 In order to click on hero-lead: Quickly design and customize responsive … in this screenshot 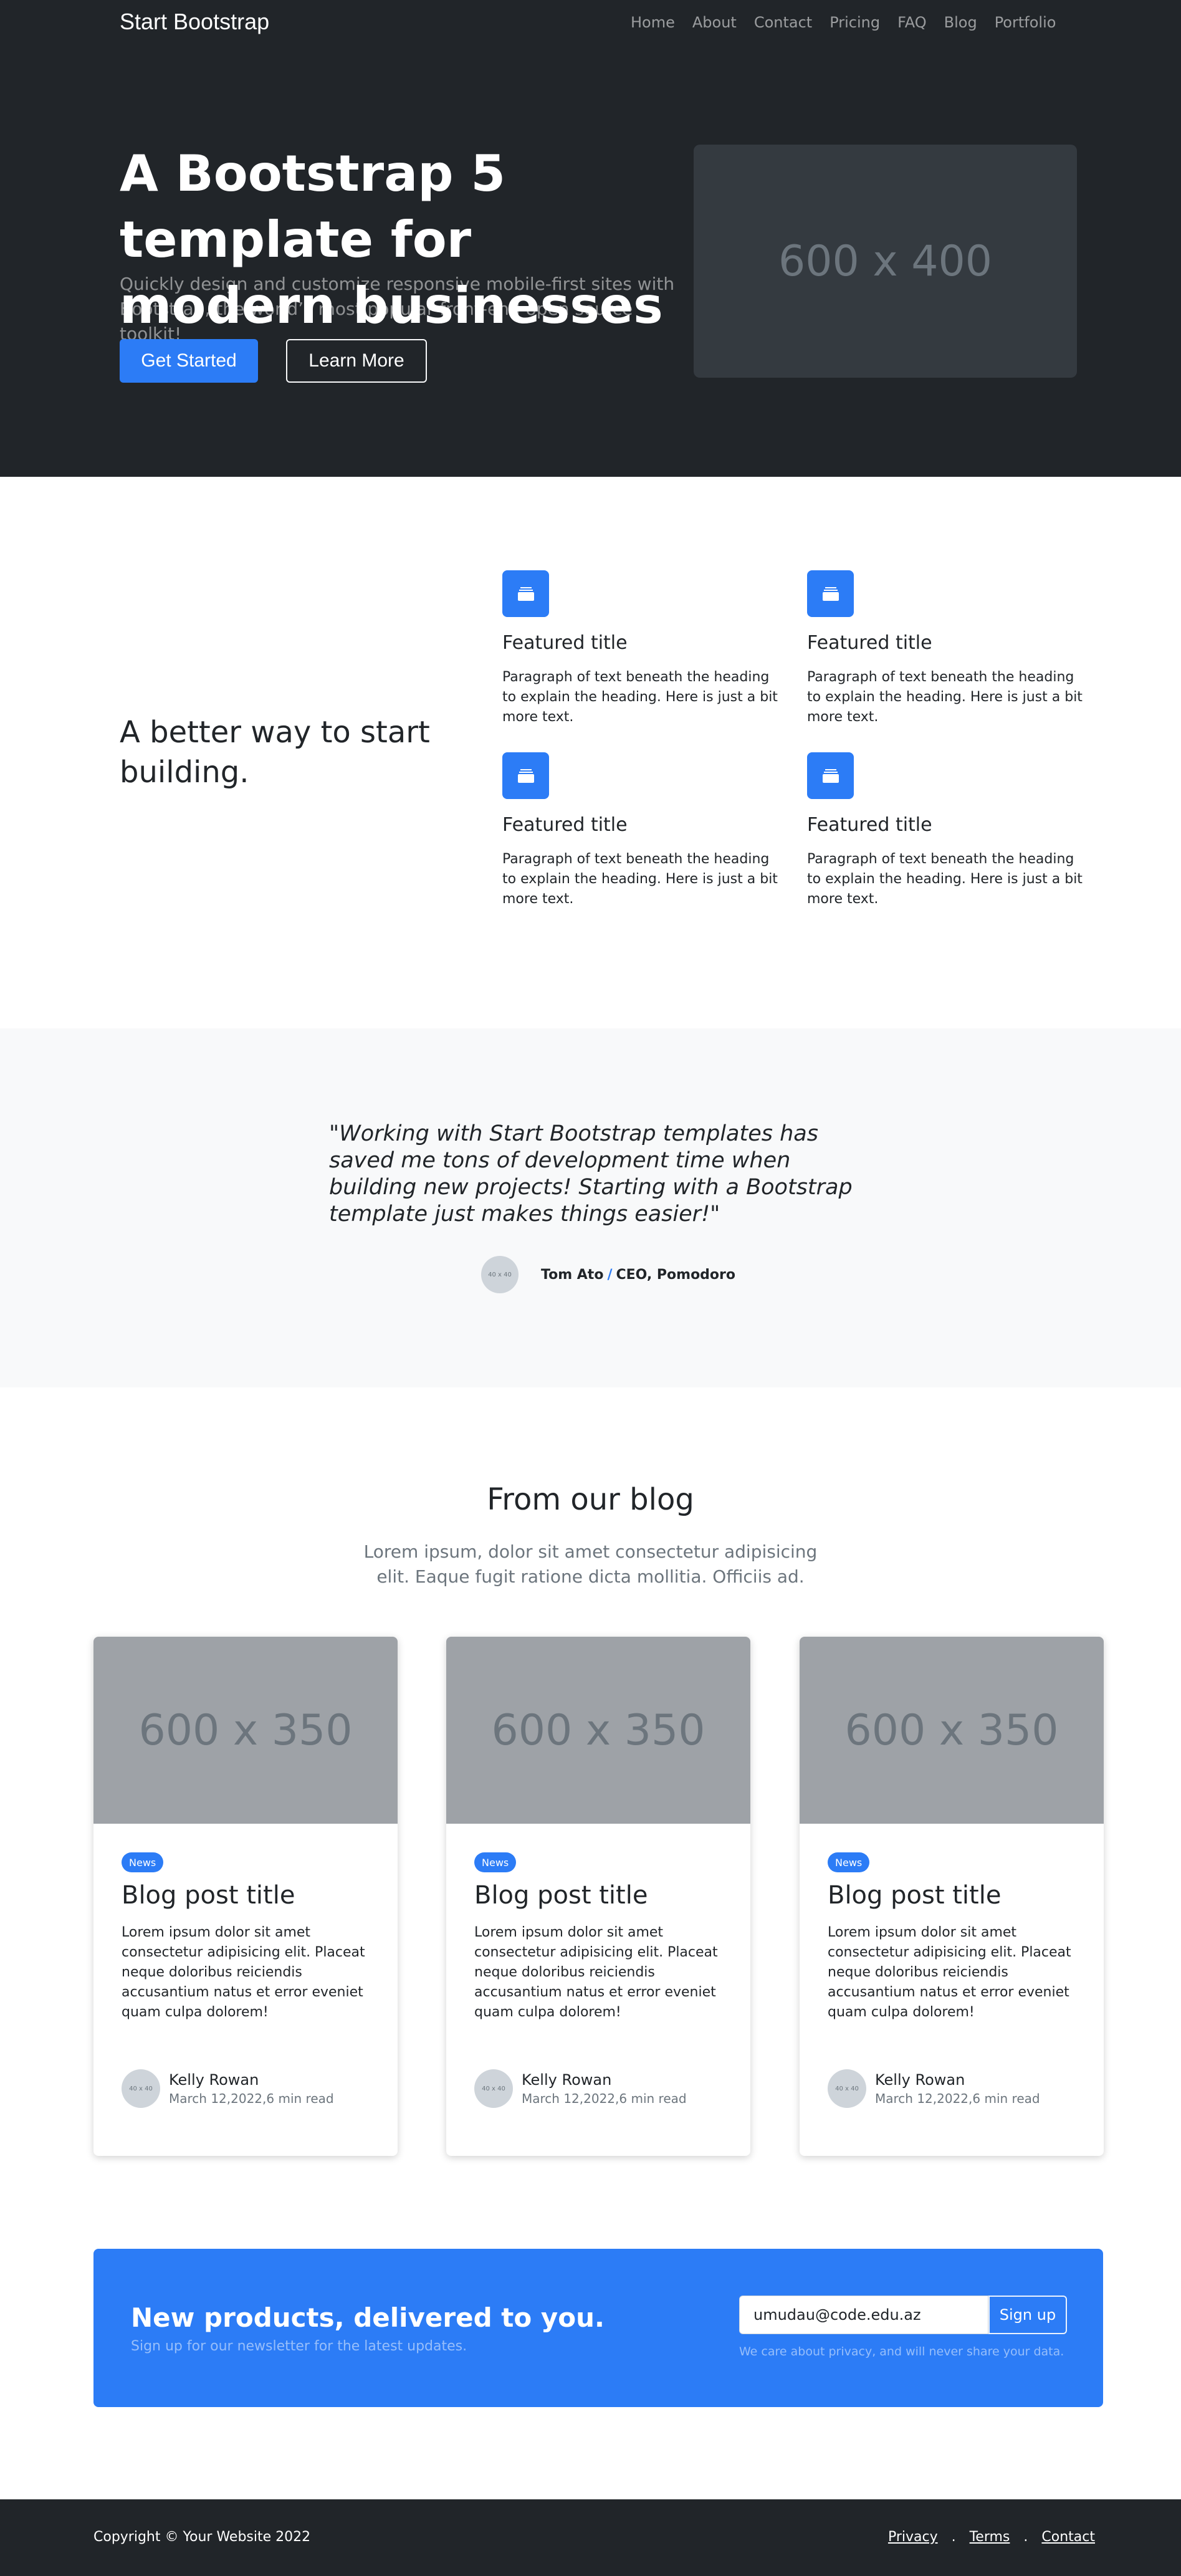, I will do `click(397, 309)`.